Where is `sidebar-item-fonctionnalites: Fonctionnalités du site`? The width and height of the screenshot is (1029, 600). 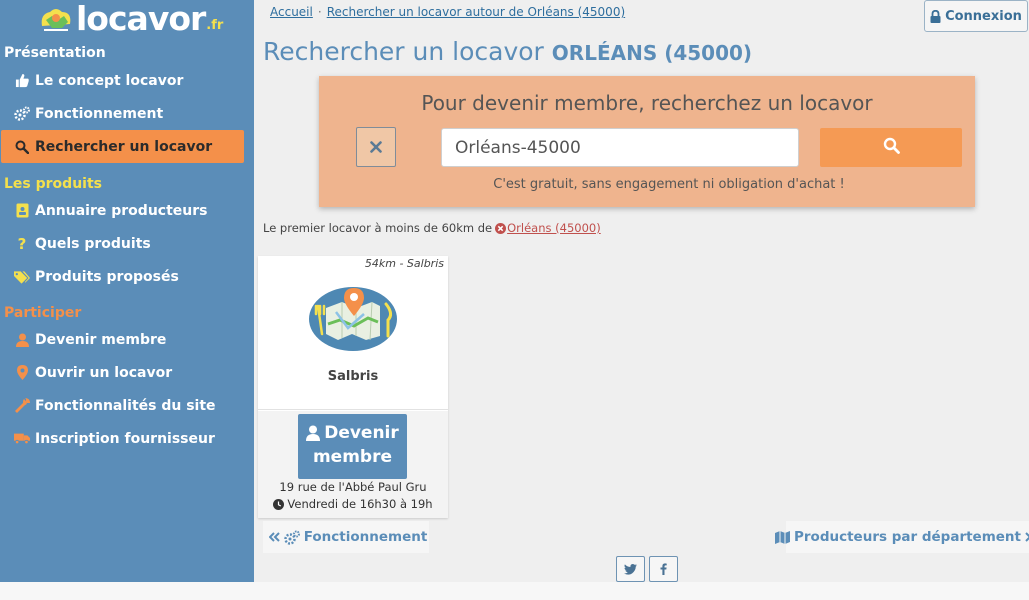 sidebar-item-fonctionnalites: Fonctionnalités du site is located at coordinates (122, 405).